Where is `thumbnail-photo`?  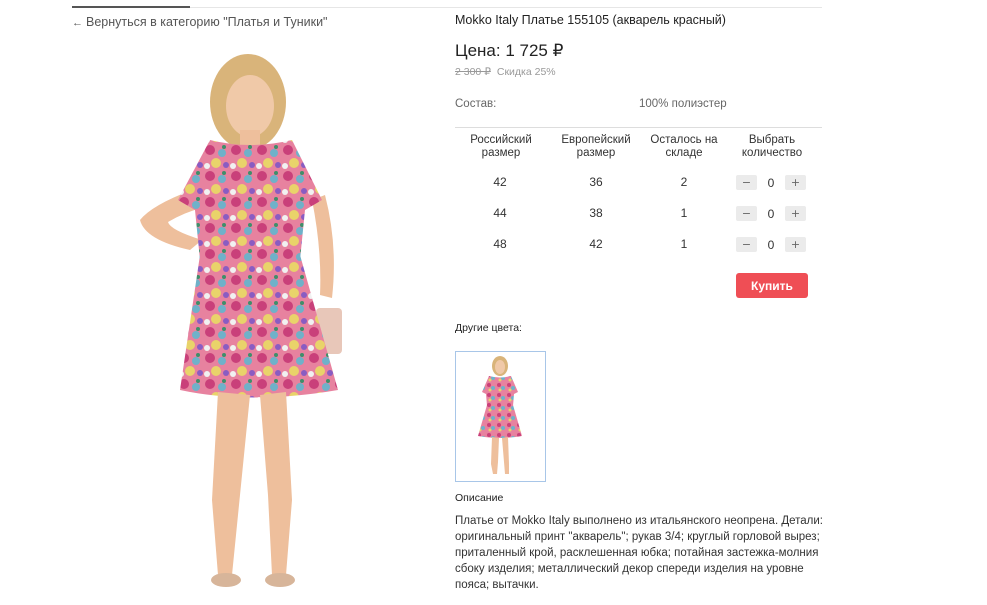
thumbnail-photo is located at coordinates (500, 415).